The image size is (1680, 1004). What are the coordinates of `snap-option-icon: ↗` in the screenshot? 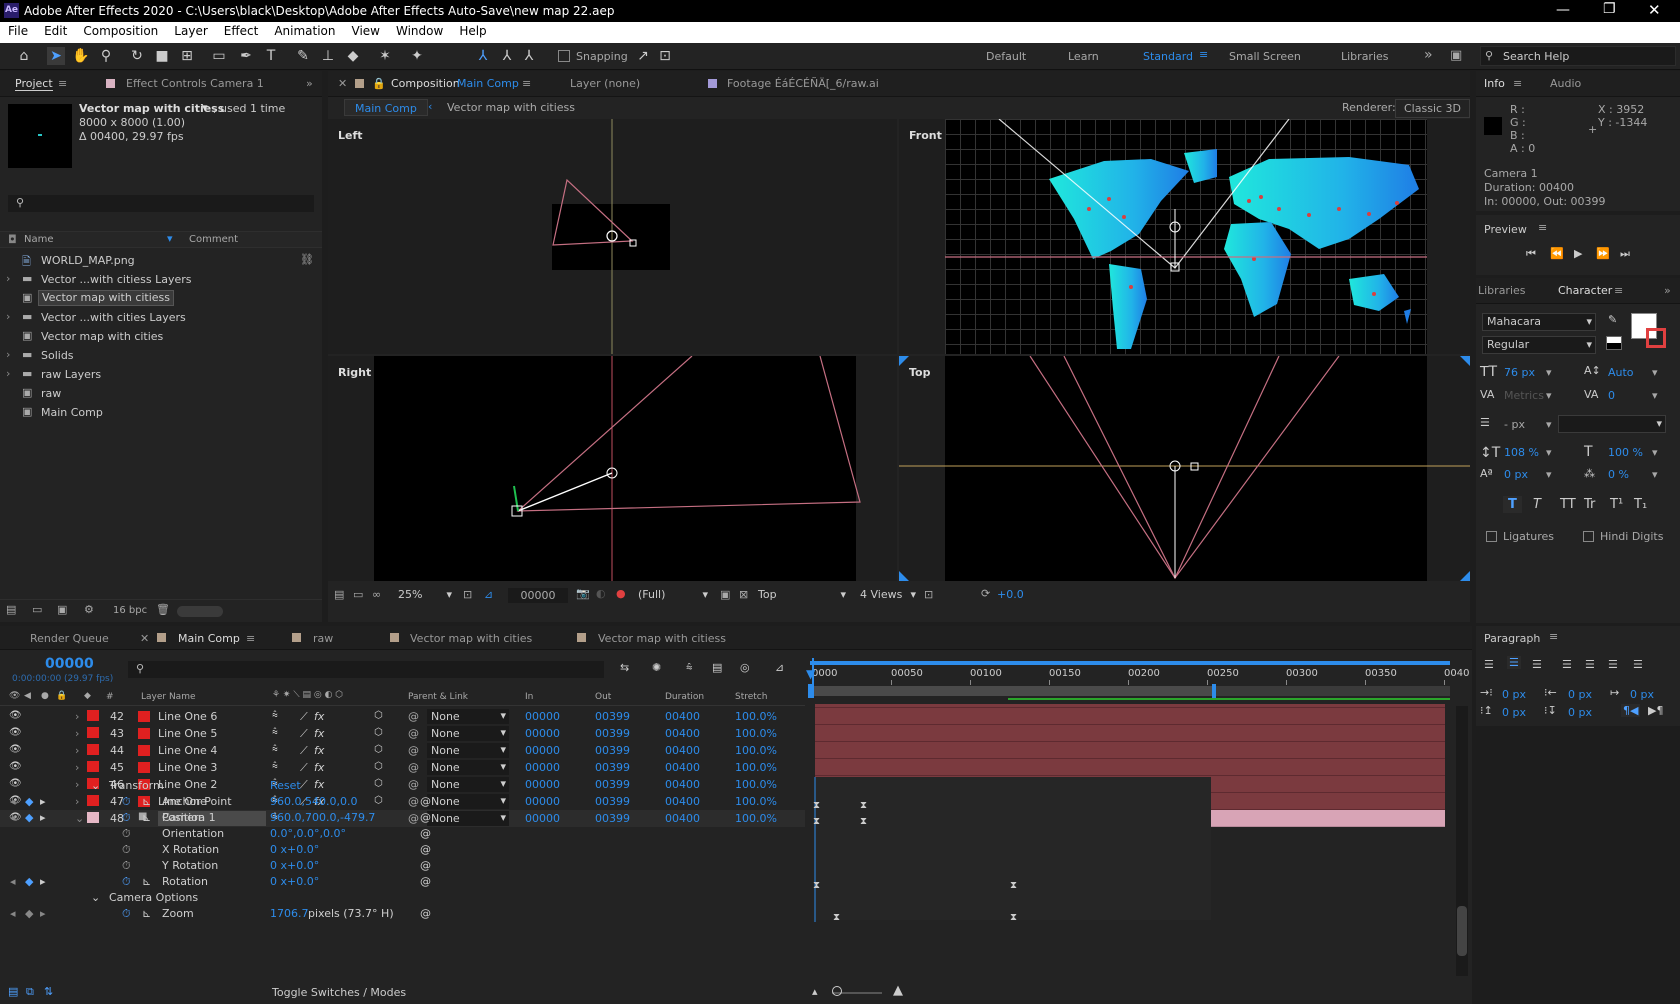 It's located at (643, 56).